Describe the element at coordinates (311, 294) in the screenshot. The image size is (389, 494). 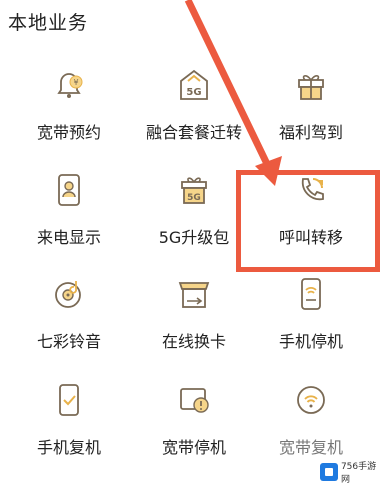
I see `phone-suspend-icon` at that location.